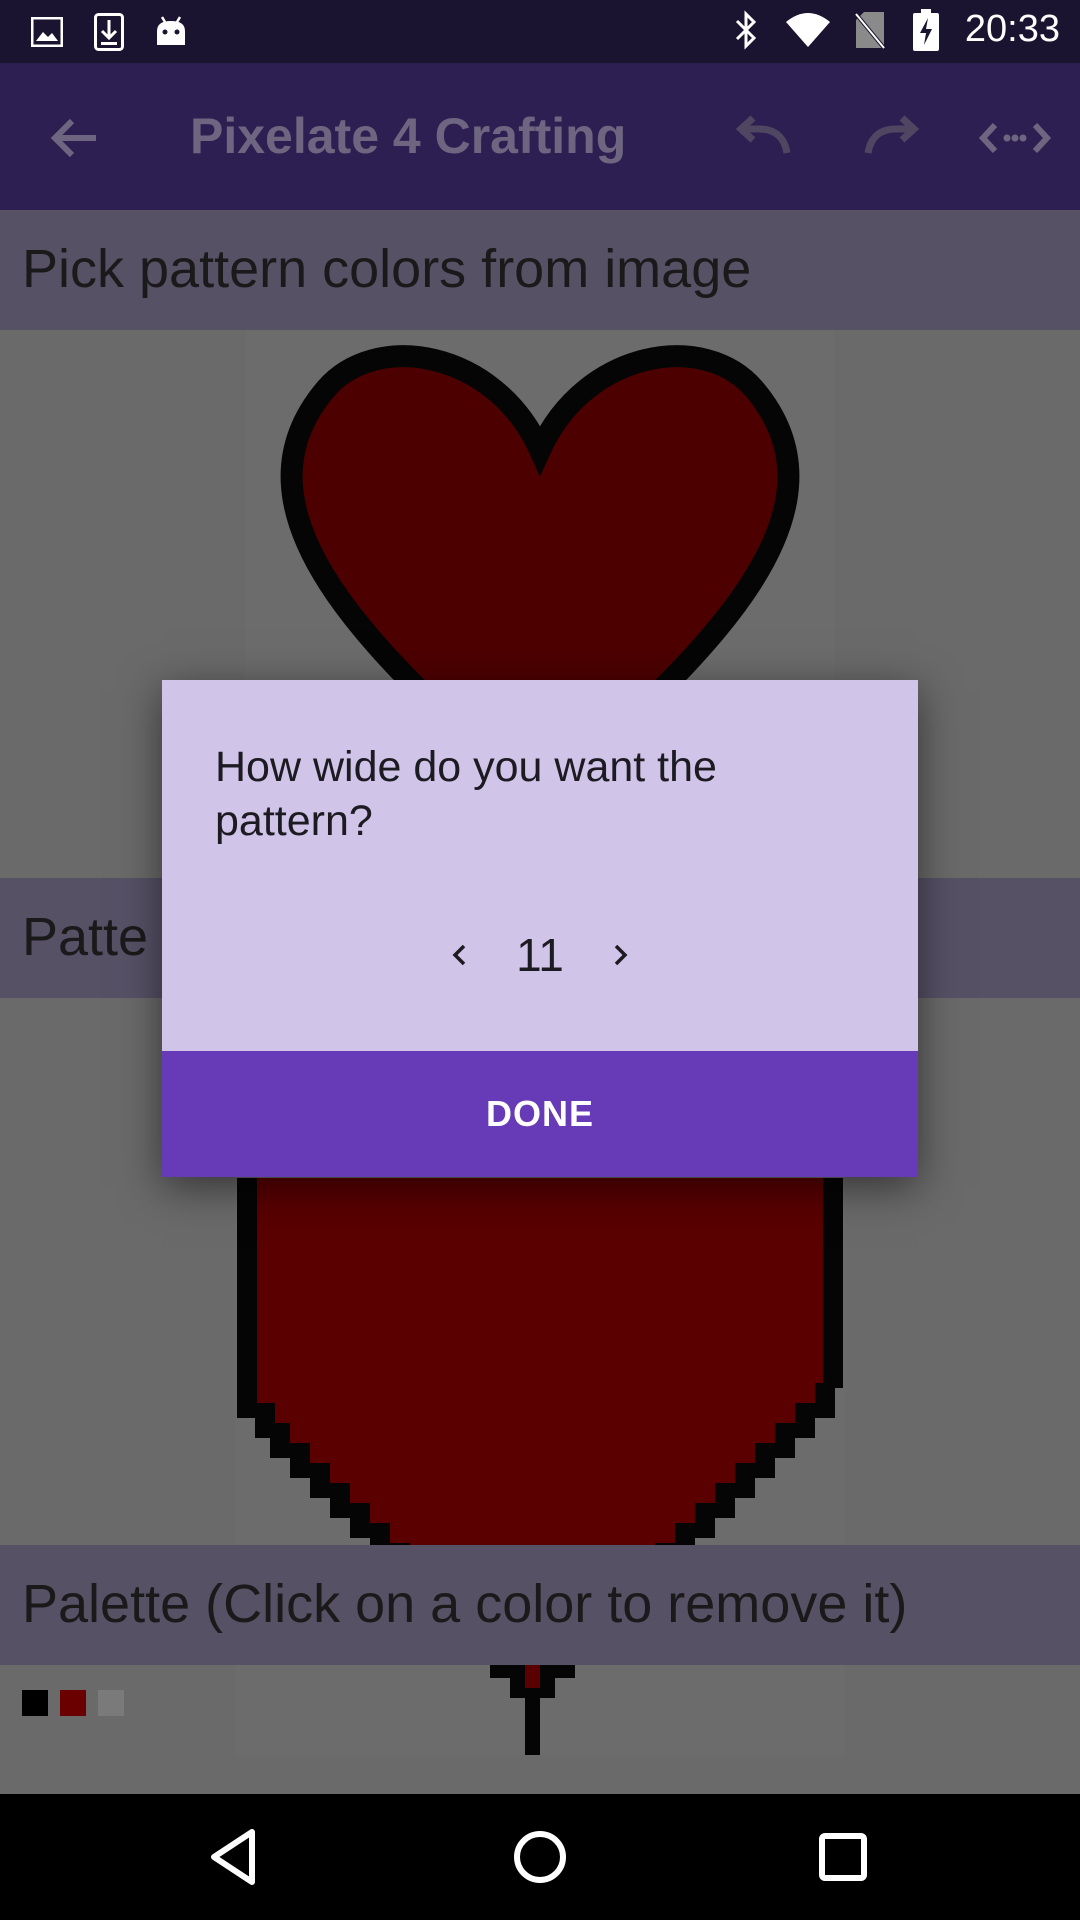 Image resolution: width=1080 pixels, height=1920 pixels. I want to click on wifi-icon, so click(808, 30).